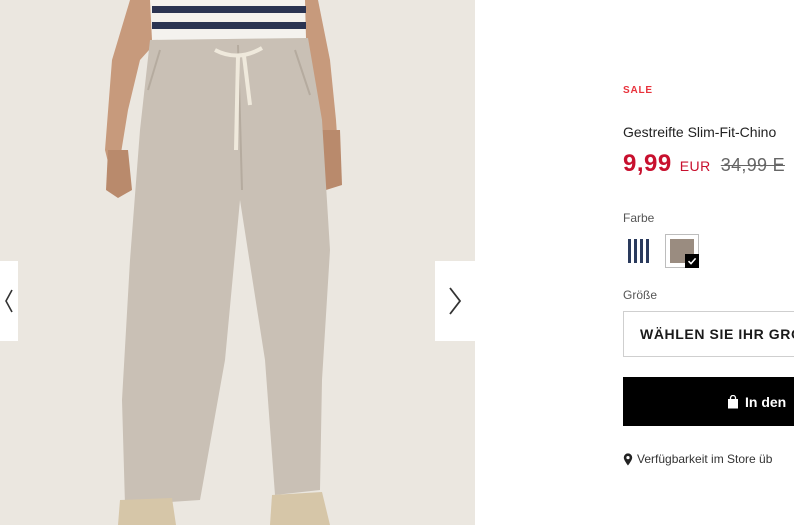 The width and height of the screenshot is (794, 525). What do you see at coordinates (692, 261) in the screenshot?
I see `check-icon` at bounding box center [692, 261].